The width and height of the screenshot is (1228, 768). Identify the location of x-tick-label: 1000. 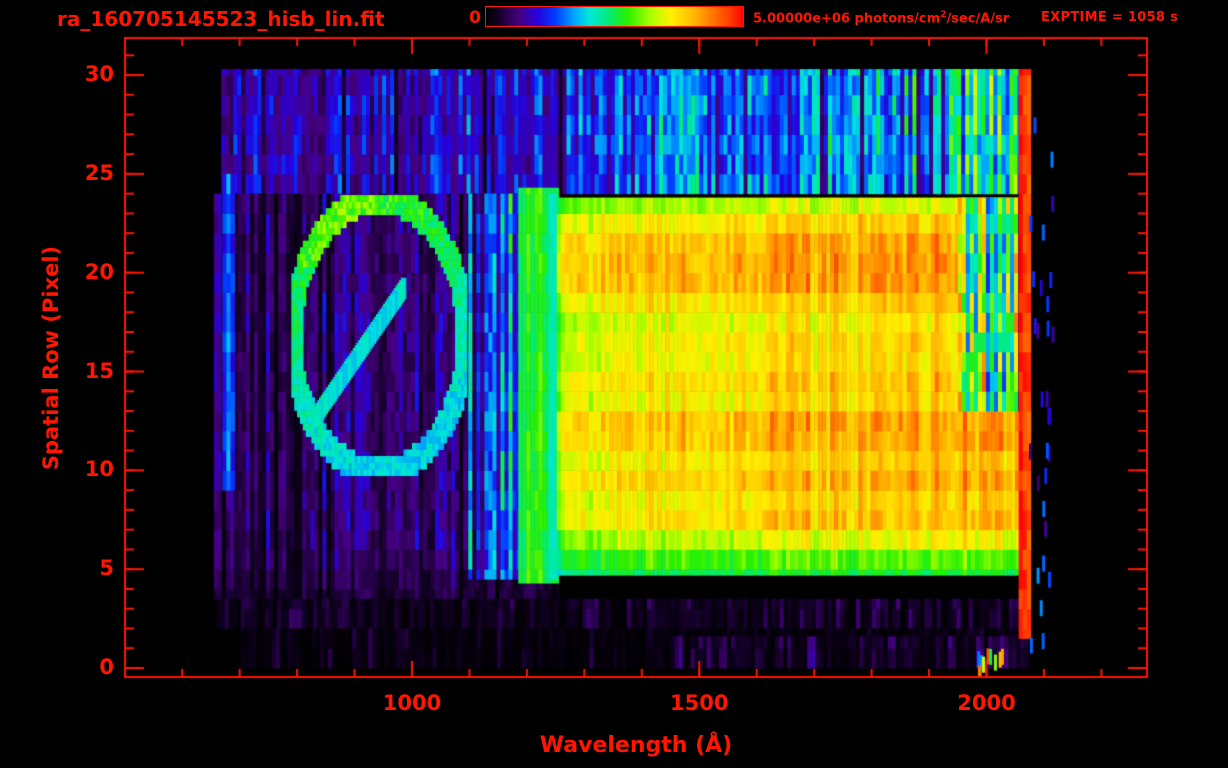
(412, 703).